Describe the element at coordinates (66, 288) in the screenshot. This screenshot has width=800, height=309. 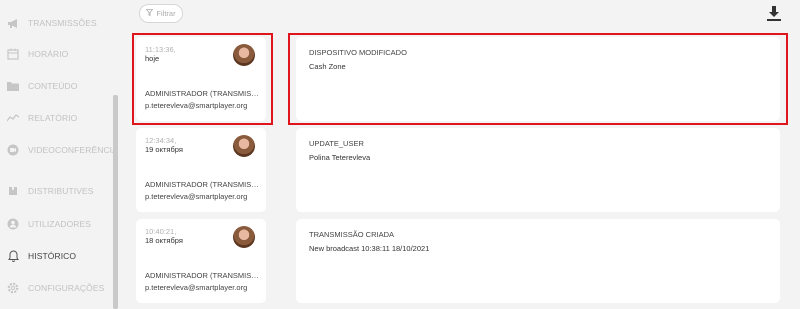
I see `sidebar-item-label: CONFIGURAÇÕES` at that location.